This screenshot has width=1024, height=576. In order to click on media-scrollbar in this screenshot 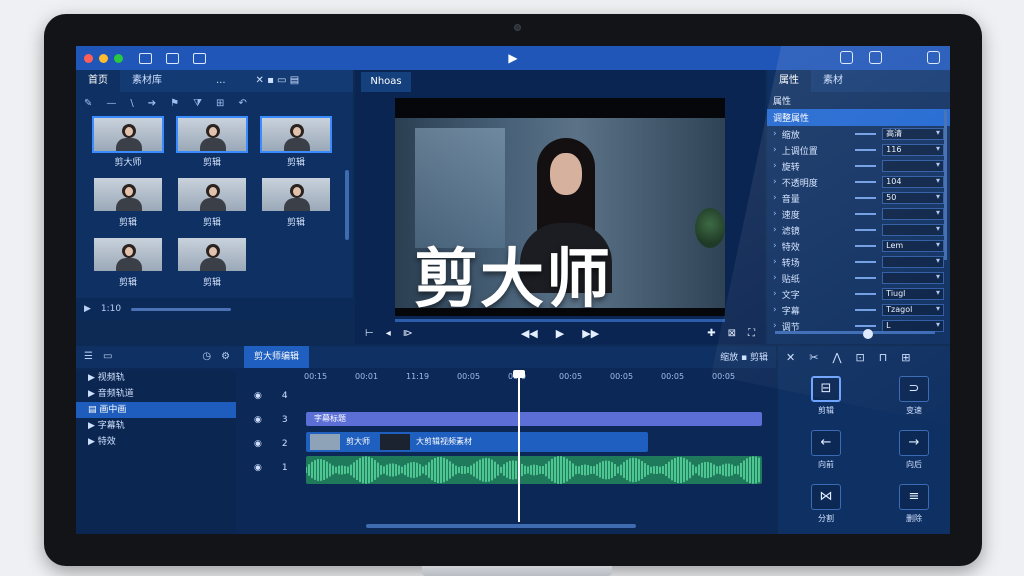, I will do `click(347, 205)`.